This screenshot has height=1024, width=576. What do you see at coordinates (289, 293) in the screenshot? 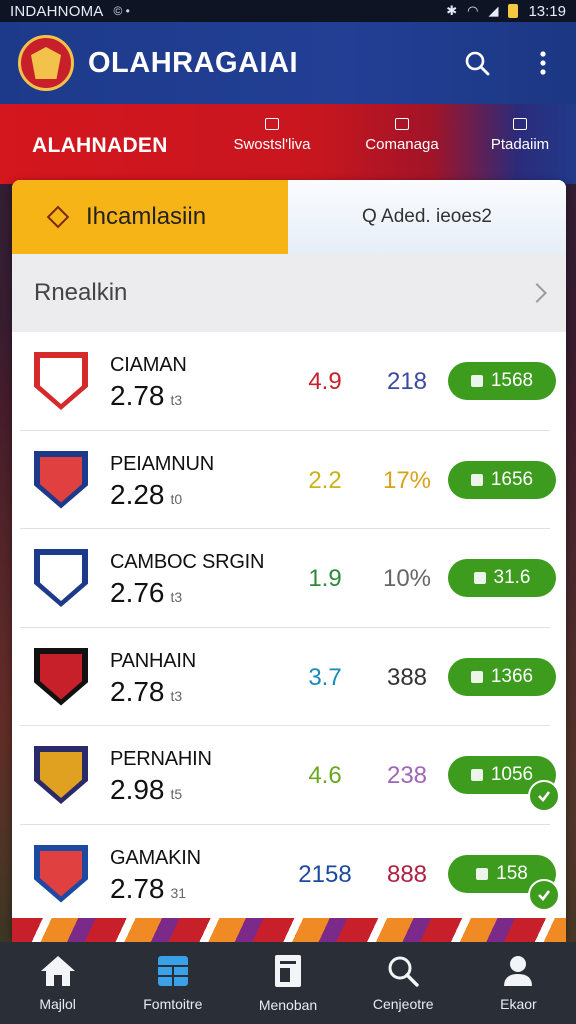
I see `section-header: Rnealkin` at bounding box center [289, 293].